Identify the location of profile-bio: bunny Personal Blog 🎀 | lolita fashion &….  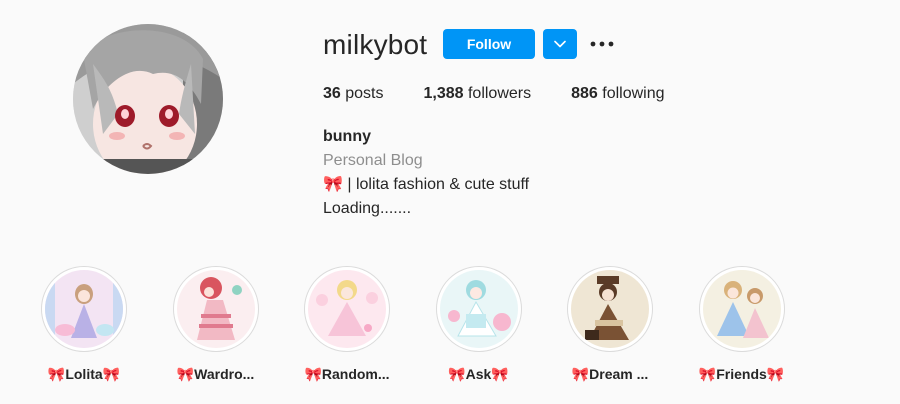
(426, 173).